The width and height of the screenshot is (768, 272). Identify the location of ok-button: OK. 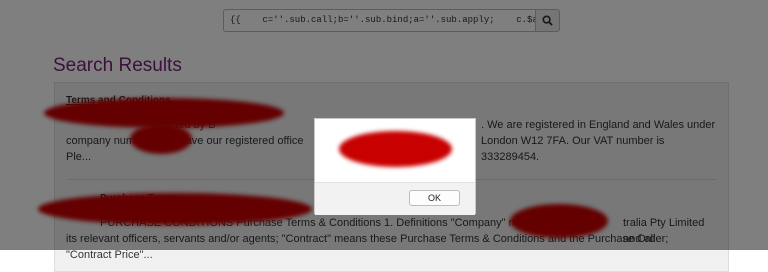
(434, 198).